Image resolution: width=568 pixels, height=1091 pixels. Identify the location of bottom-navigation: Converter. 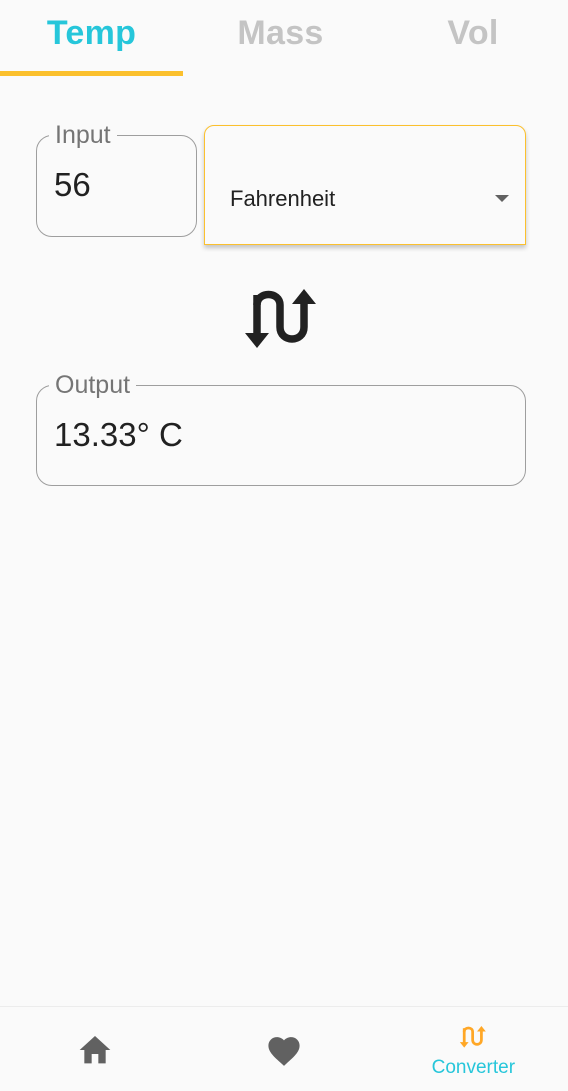
(284, 1048).